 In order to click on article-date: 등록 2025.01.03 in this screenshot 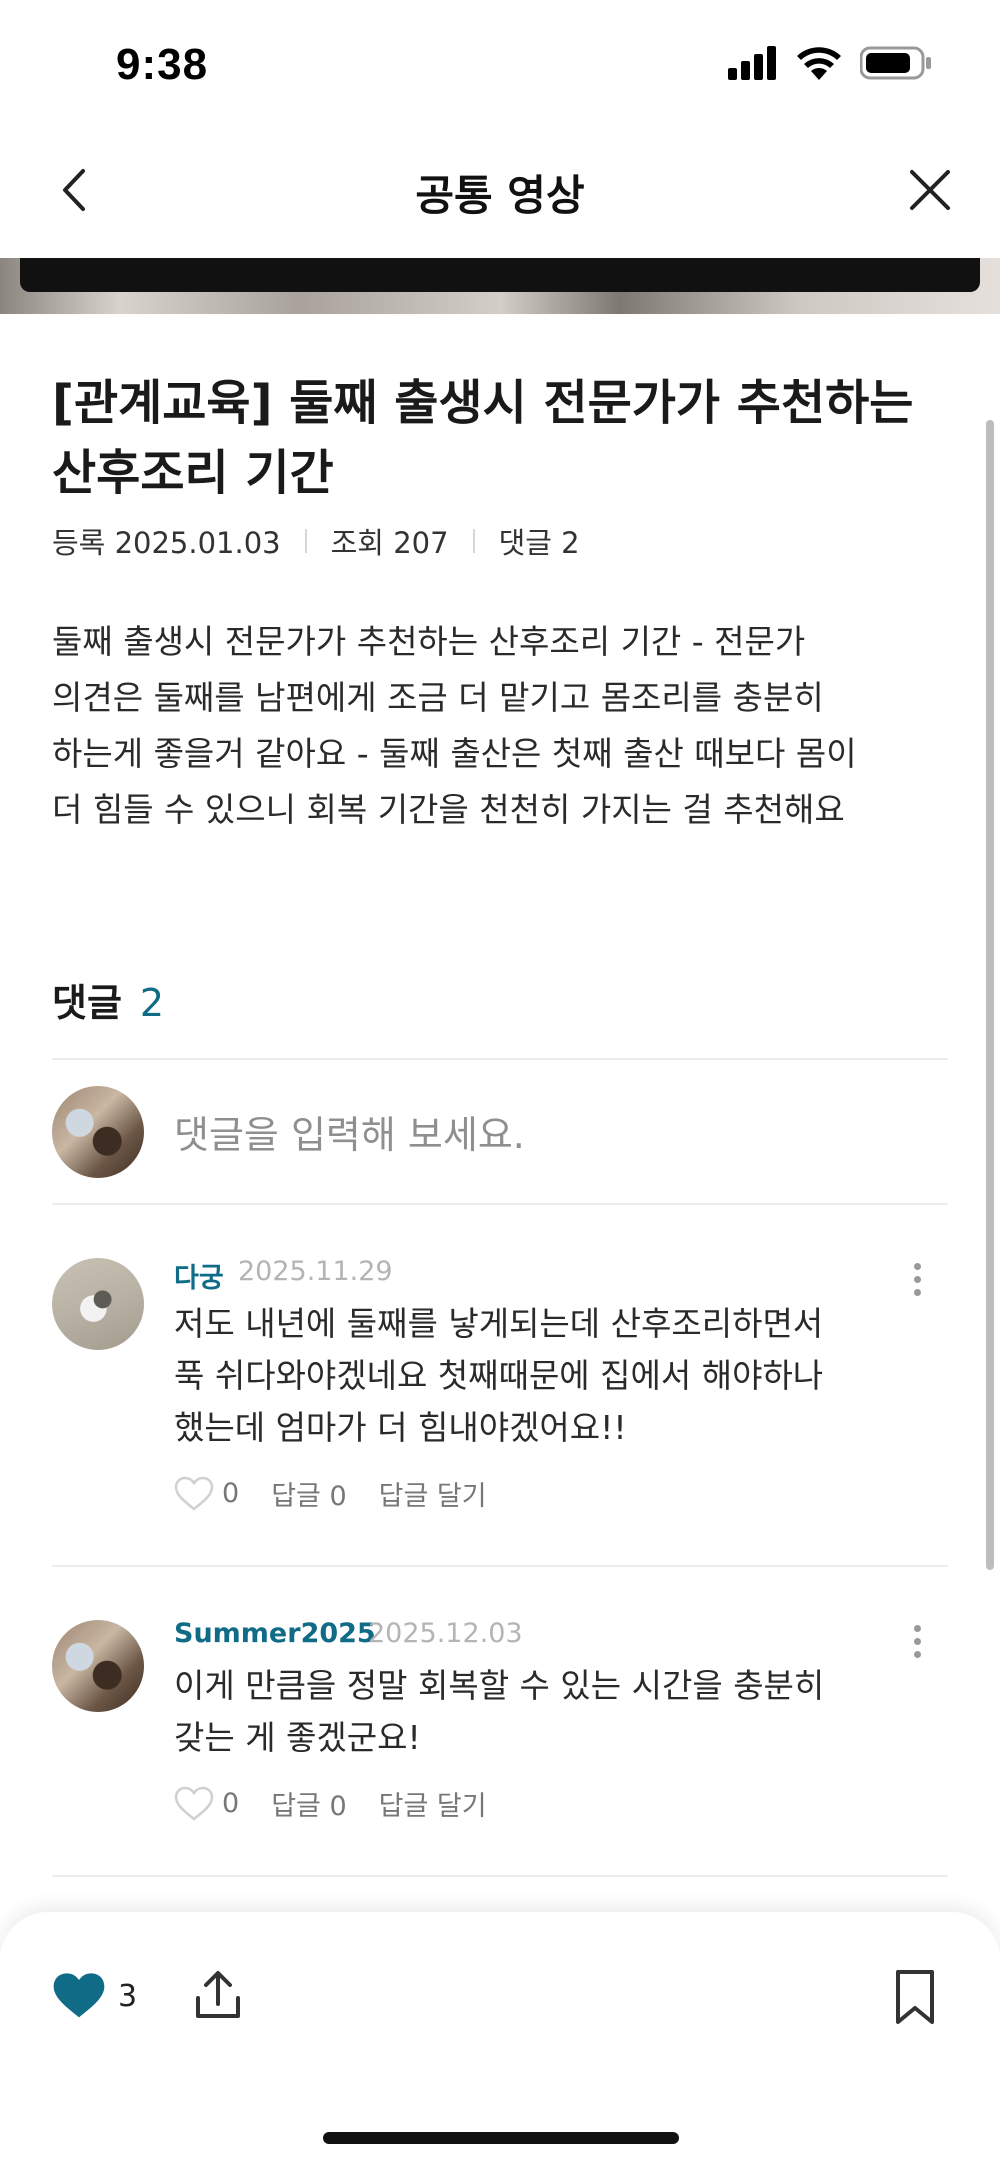, I will do `click(166, 543)`.